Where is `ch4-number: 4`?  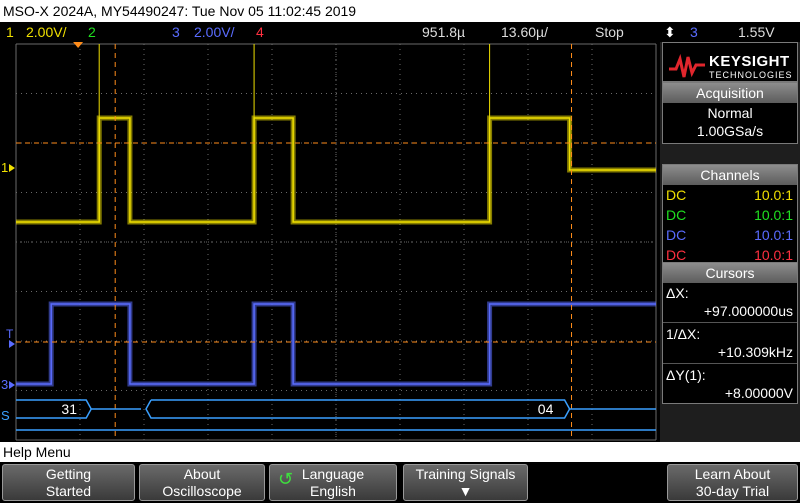 ch4-number: 4 is located at coordinates (260, 32).